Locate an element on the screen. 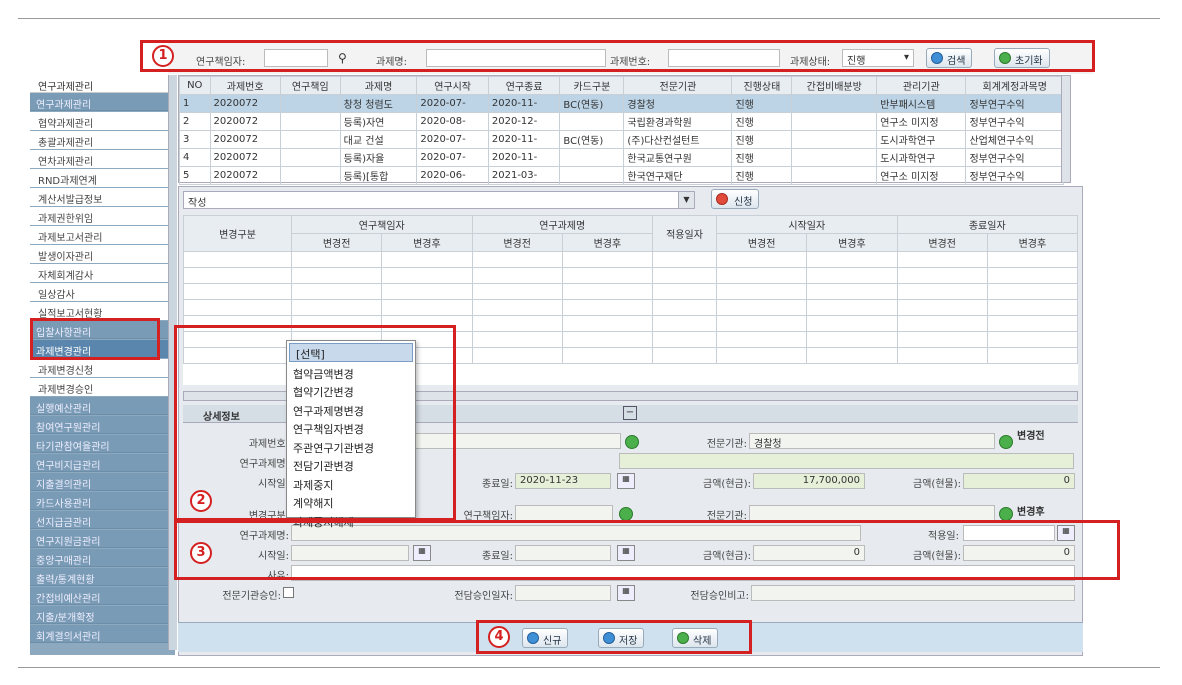 The image size is (1182, 685). researcher-after-field is located at coordinates (564, 513).